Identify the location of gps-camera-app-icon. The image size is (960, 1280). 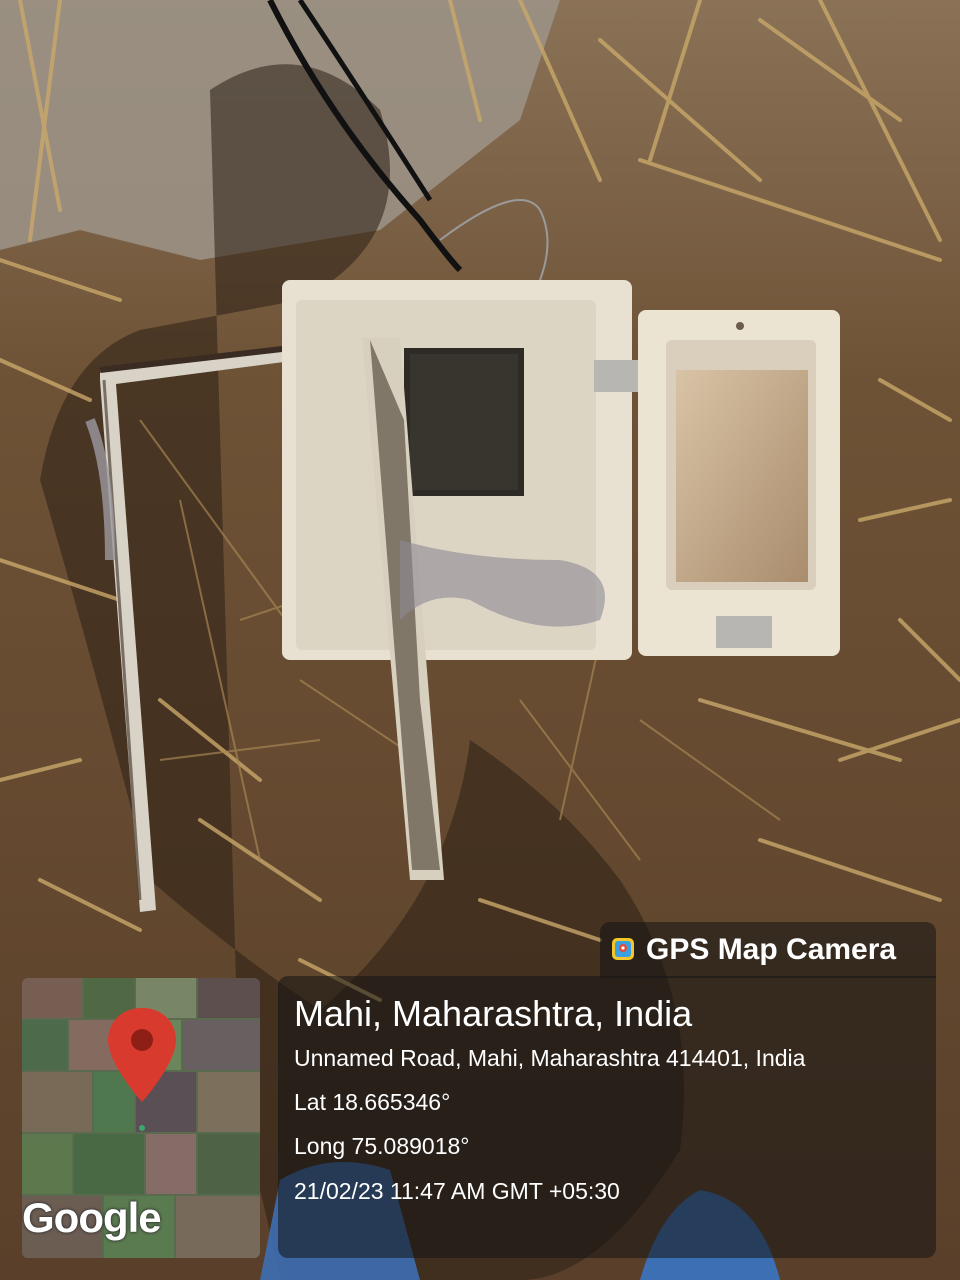
(623, 949).